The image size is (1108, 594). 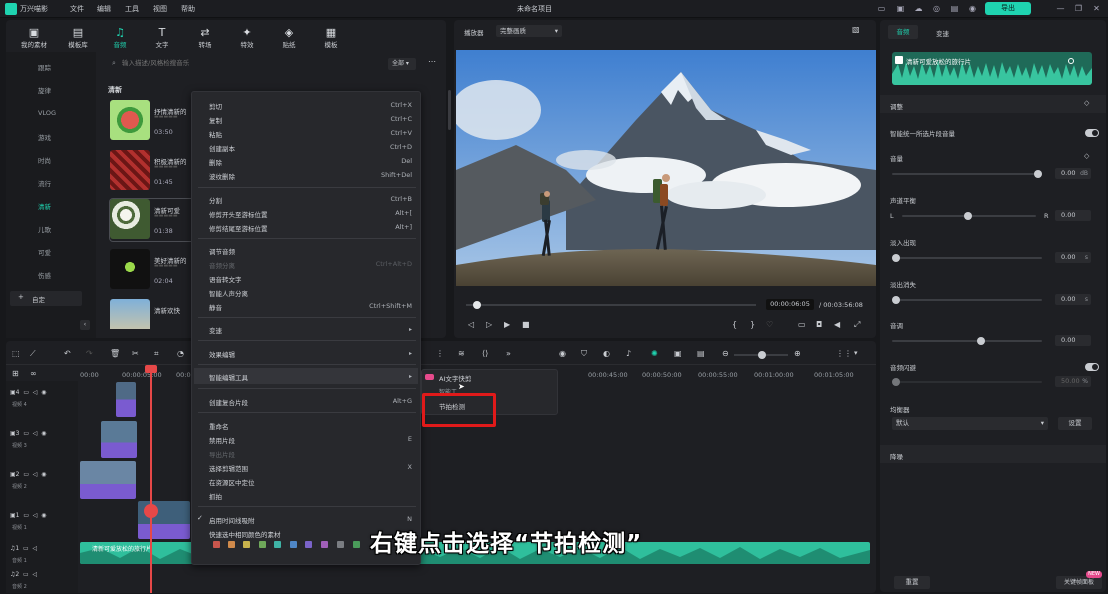 I want to click on category-item: 儿歌, so click(x=44, y=229).